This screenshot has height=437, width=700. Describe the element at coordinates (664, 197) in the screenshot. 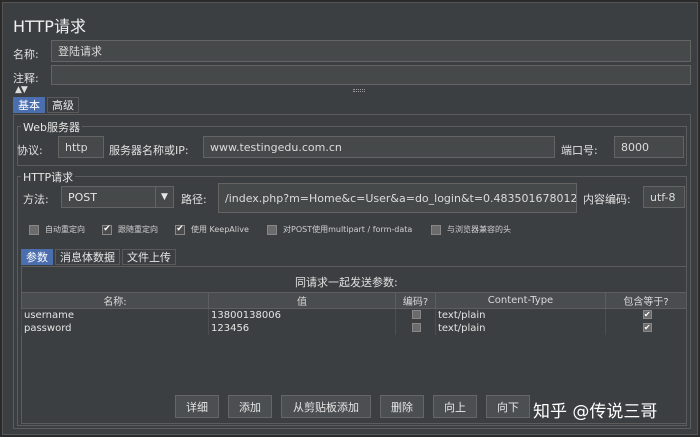

I see `encoding-field: utf-8` at that location.